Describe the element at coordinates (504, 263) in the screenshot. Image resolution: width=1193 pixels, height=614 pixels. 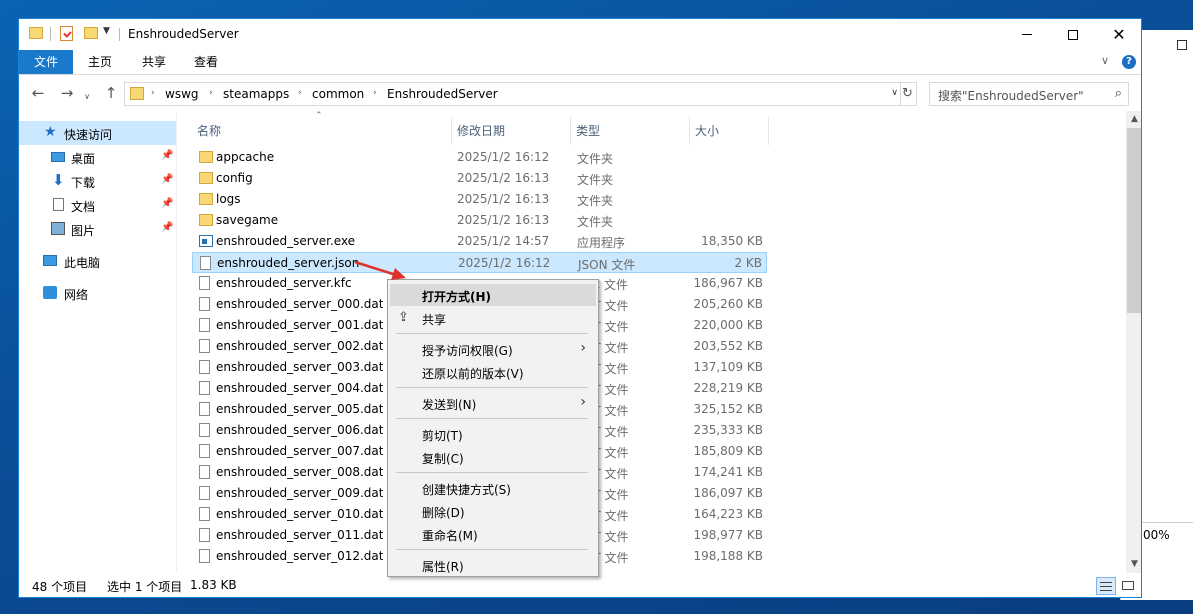
I see `file-date: 2025/1/2 16:12` at that location.